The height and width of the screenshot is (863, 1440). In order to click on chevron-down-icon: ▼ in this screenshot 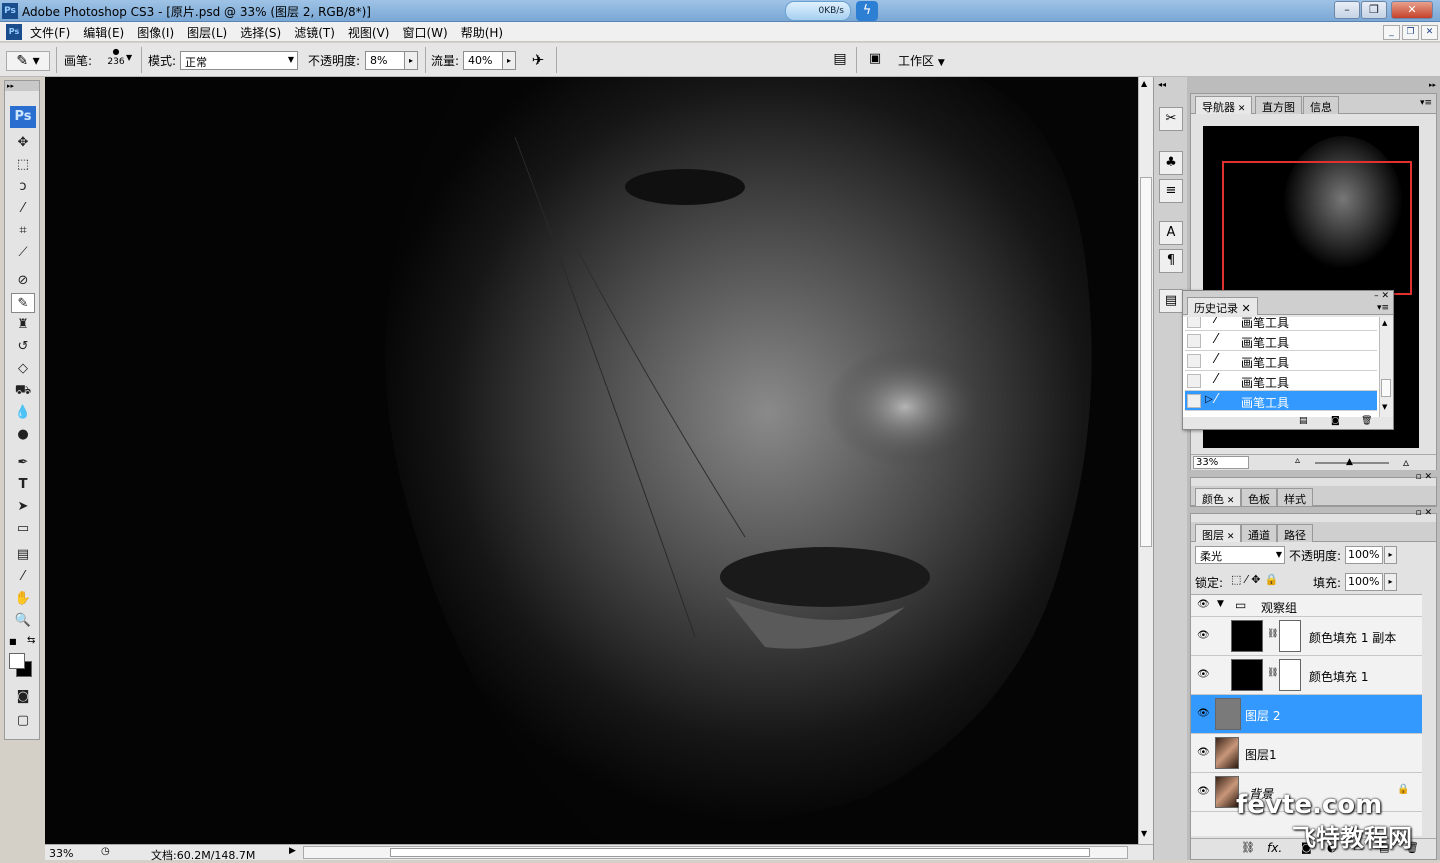, I will do `click(129, 57)`.